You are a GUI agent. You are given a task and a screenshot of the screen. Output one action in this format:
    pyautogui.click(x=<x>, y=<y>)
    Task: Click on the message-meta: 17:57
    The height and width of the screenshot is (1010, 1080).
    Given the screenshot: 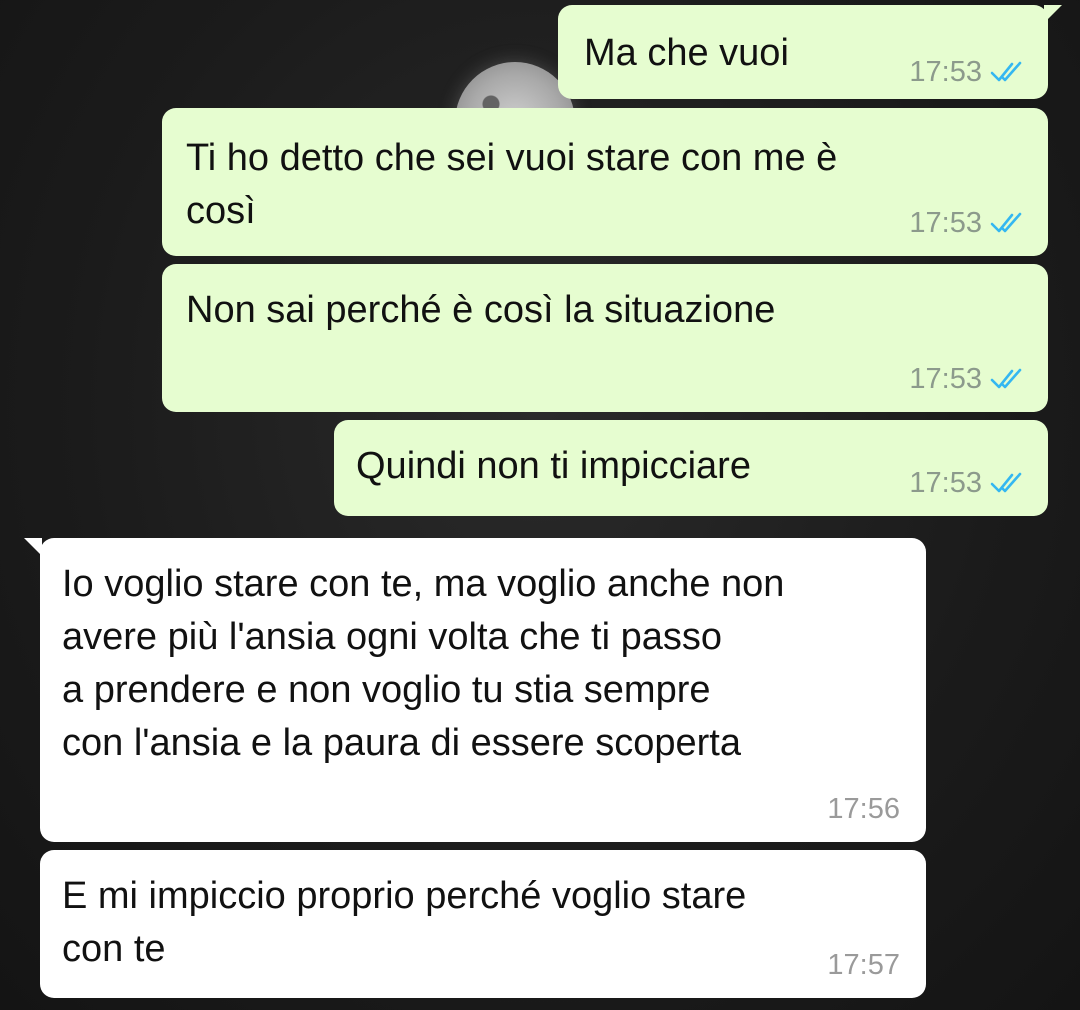 What is the action you would take?
    pyautogui.click(x=863, y=965)
    